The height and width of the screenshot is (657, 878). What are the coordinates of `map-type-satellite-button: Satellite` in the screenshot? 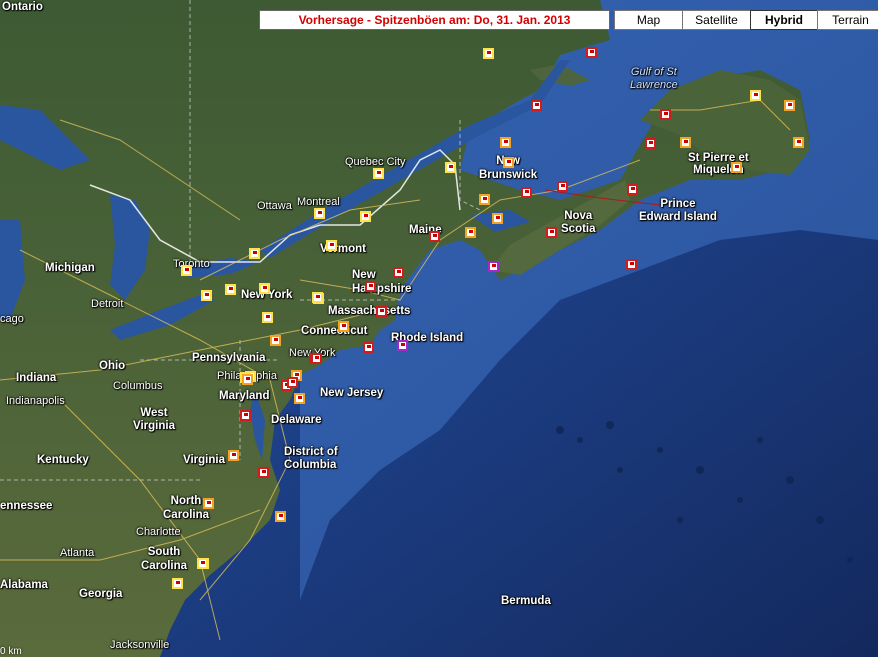 It's located at (716, 20).